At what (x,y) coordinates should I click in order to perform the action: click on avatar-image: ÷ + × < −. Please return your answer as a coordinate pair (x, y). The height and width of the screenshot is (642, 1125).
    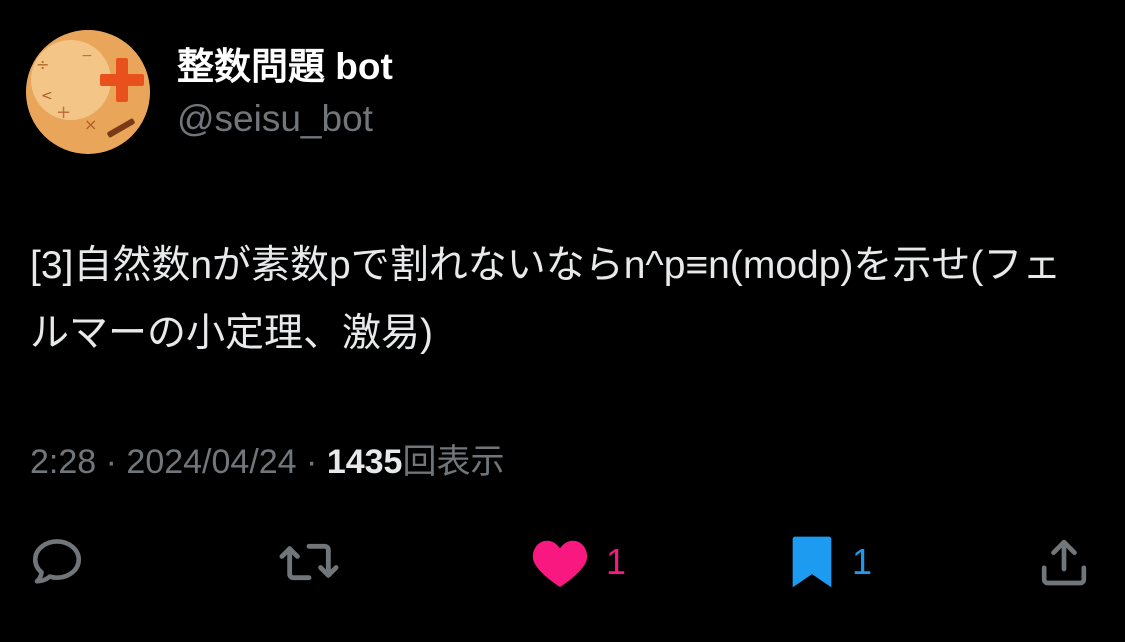
    Looking at the image, I should click on (88, 92).